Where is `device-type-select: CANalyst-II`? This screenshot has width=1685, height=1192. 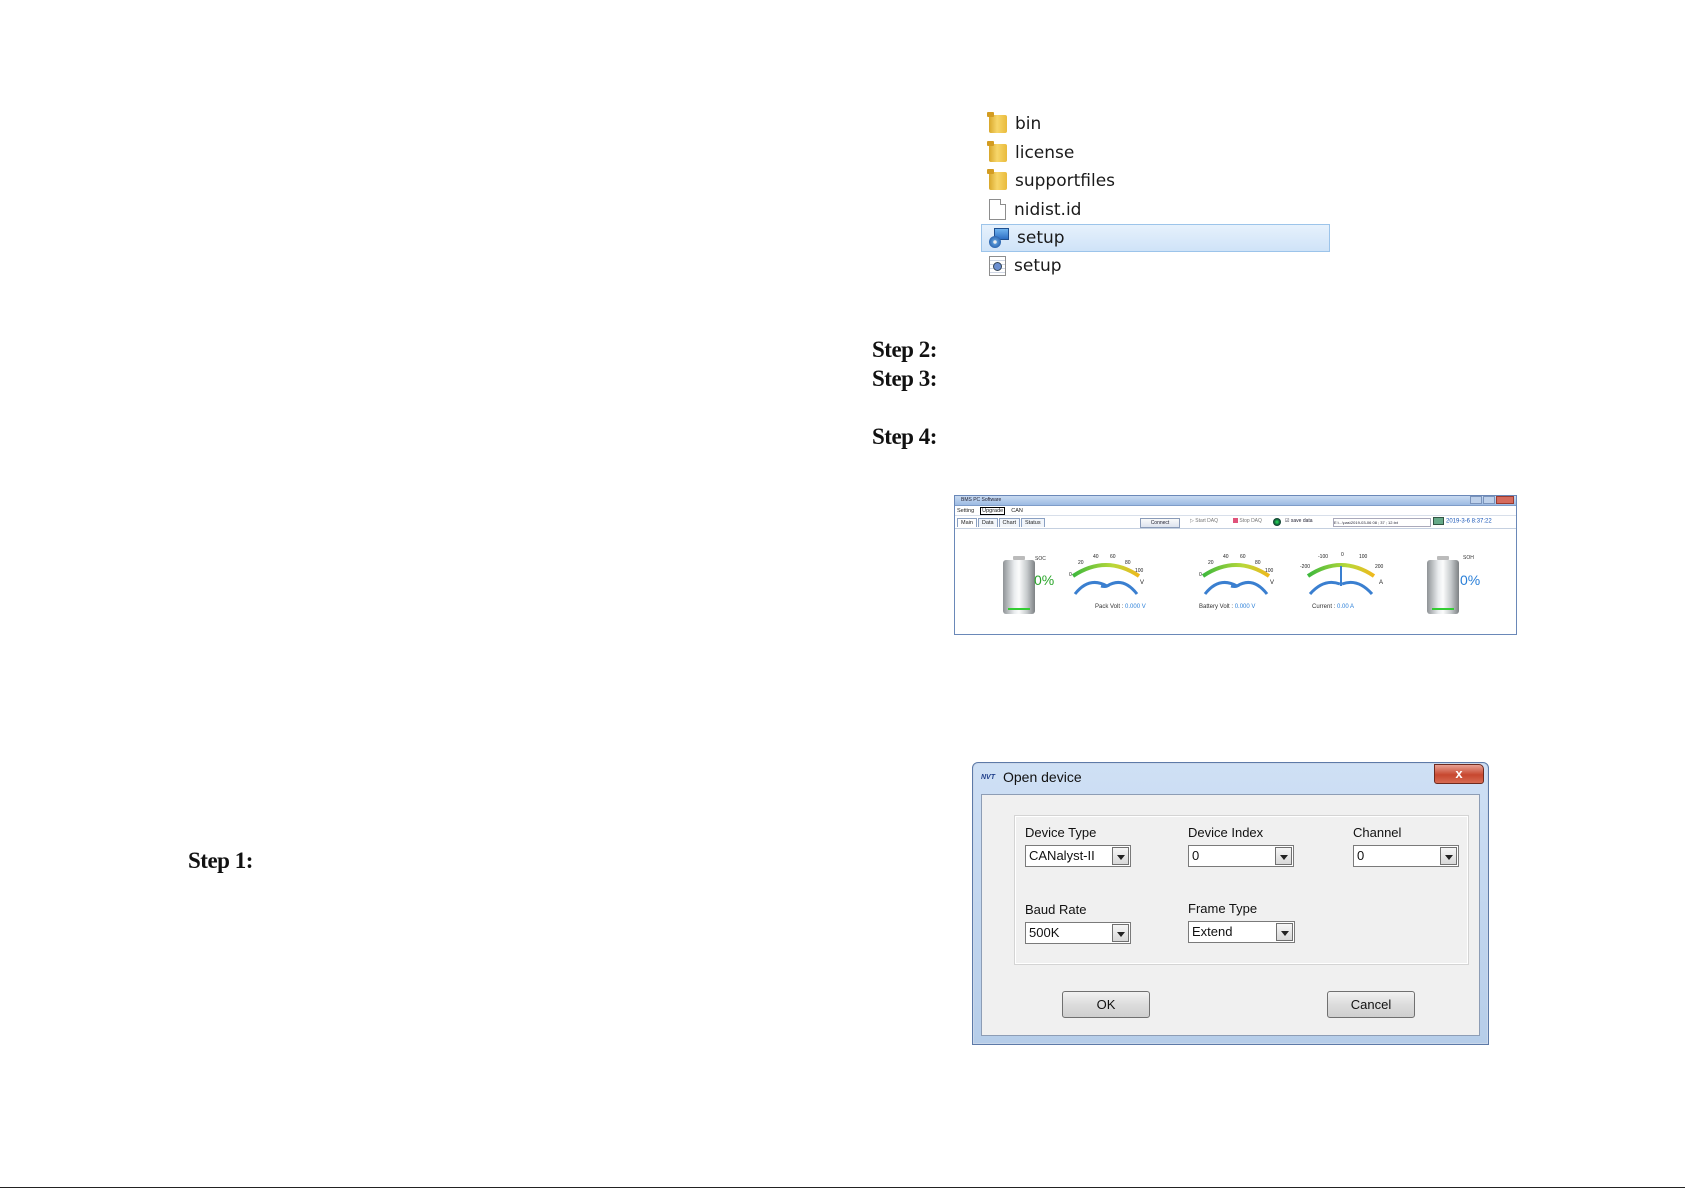
device-type-select: CANalyst-II is located at coordinates (1078, 856).